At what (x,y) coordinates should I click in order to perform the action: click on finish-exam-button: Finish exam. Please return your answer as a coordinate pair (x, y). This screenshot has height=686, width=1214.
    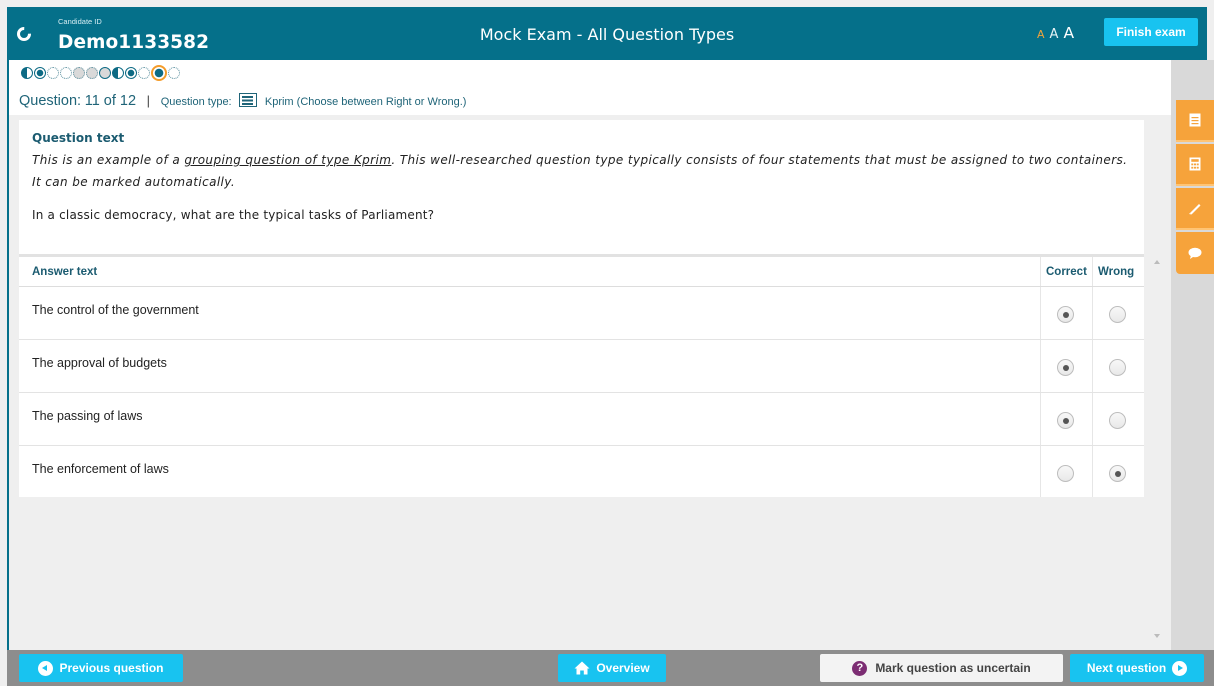
    Looking at the image, I should click on (1151, 32).